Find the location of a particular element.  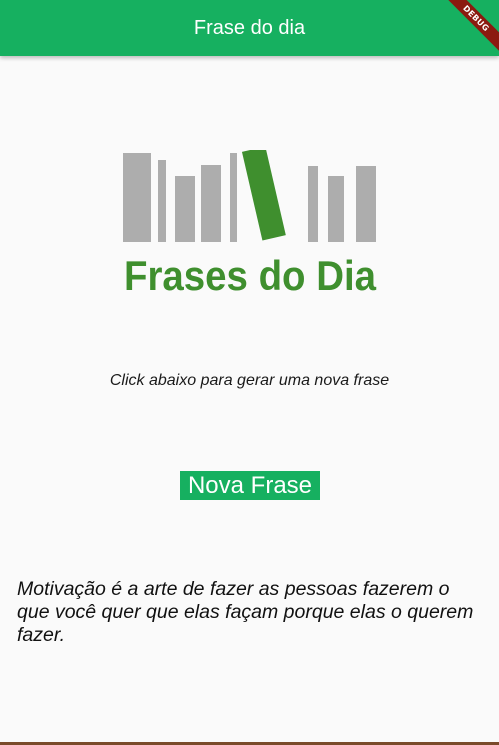

frases-do-dia-logo: Frases do Dia is located at coordinates (250, 222).